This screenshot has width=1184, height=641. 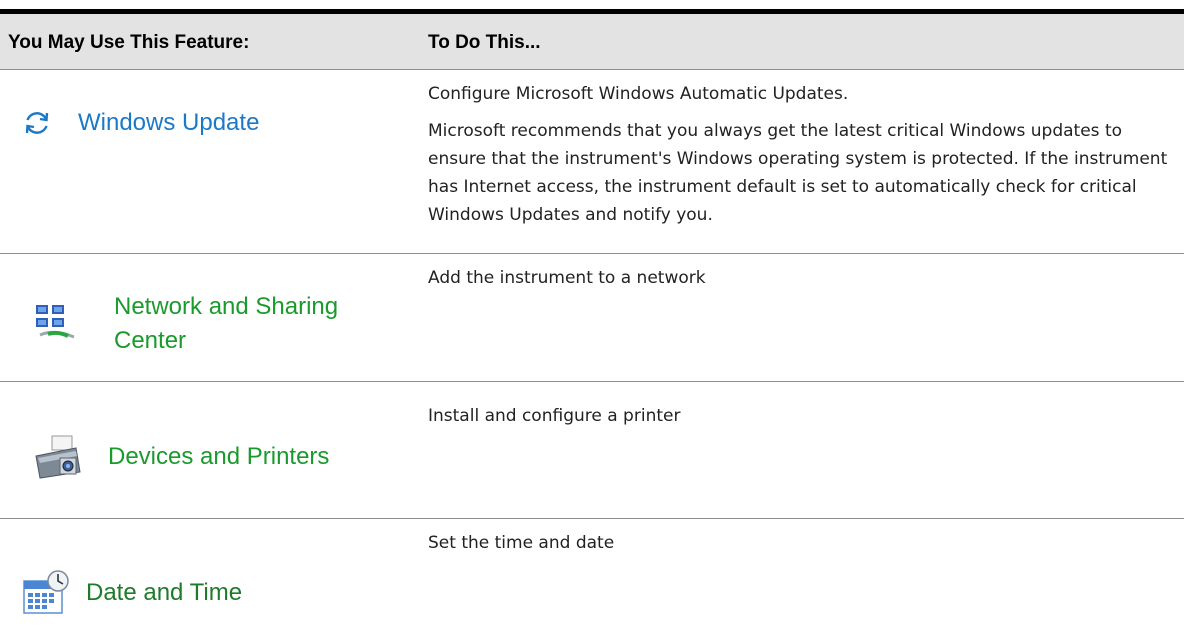 I want to click on printers-description: Install and configure a printer, so click(x=798, y=420).